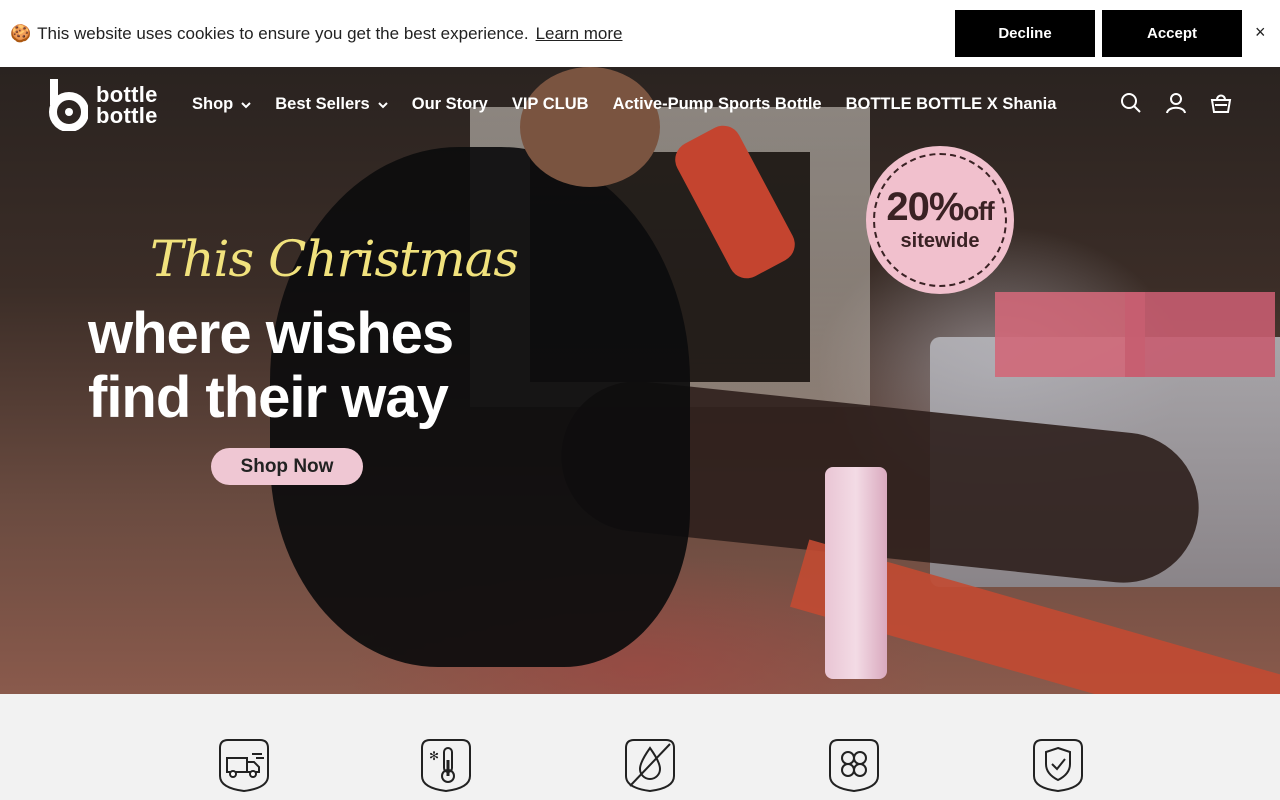  What do you see at coordinates (1260, 32) in the screenshot?
I see `close-icon: ×` at bounding box center [1260, 32].